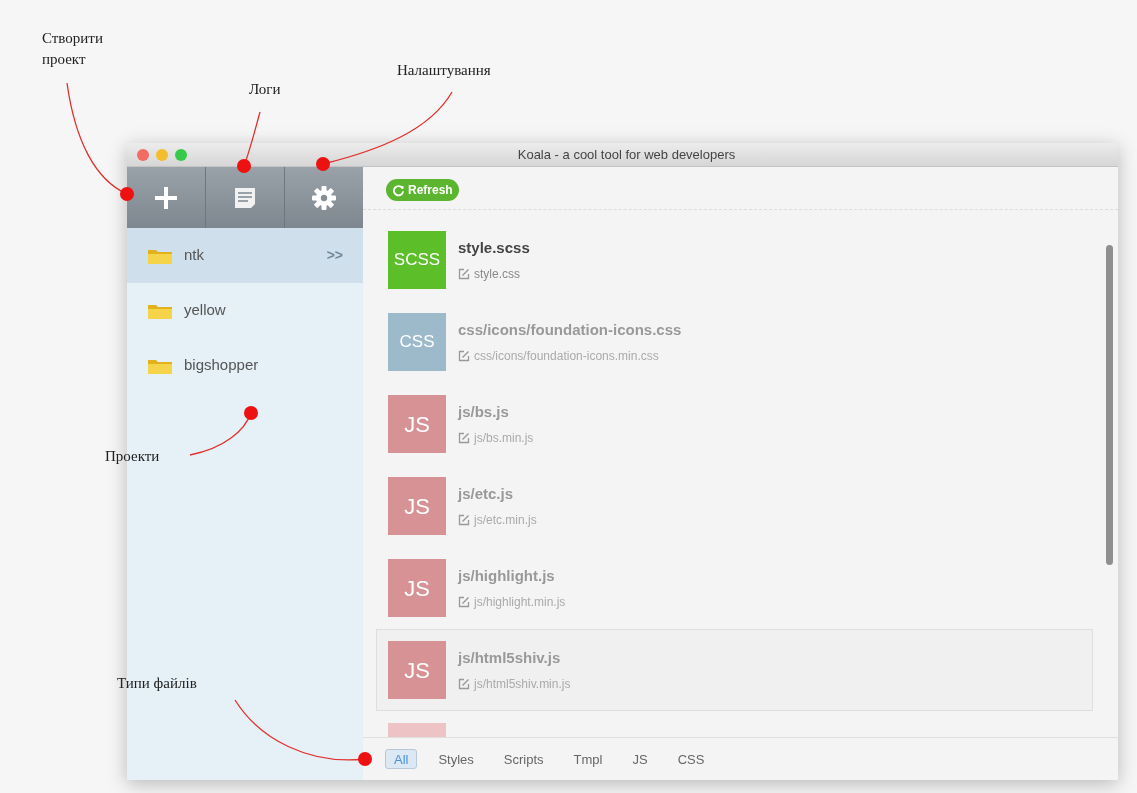  What do you see at coordinates (734, 260) in the screenshot?
I see `file-row: SCSS style.scss style.css` at bounding box center [734, 260].